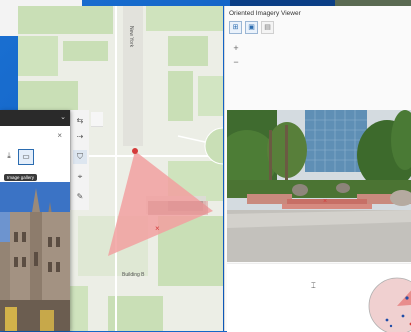 This screenshot has height=332, width=411. I want to click on grid-icon: ▤, so click(267, 27).